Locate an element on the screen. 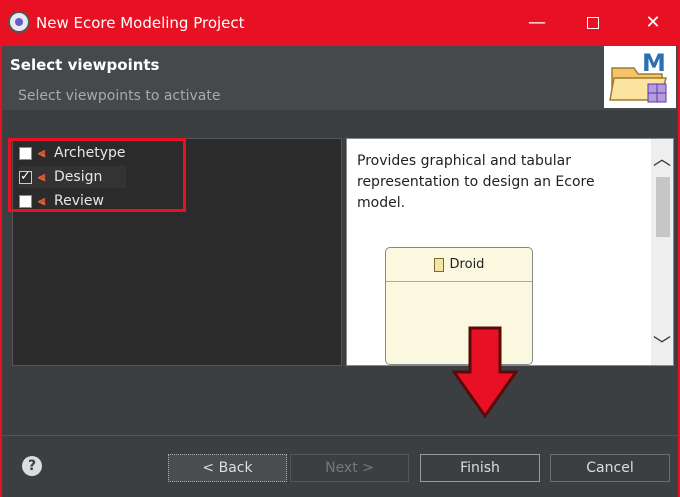 This screenshot has width=680, height=497. close-button: ✕ is located at coordinates (653, 23).